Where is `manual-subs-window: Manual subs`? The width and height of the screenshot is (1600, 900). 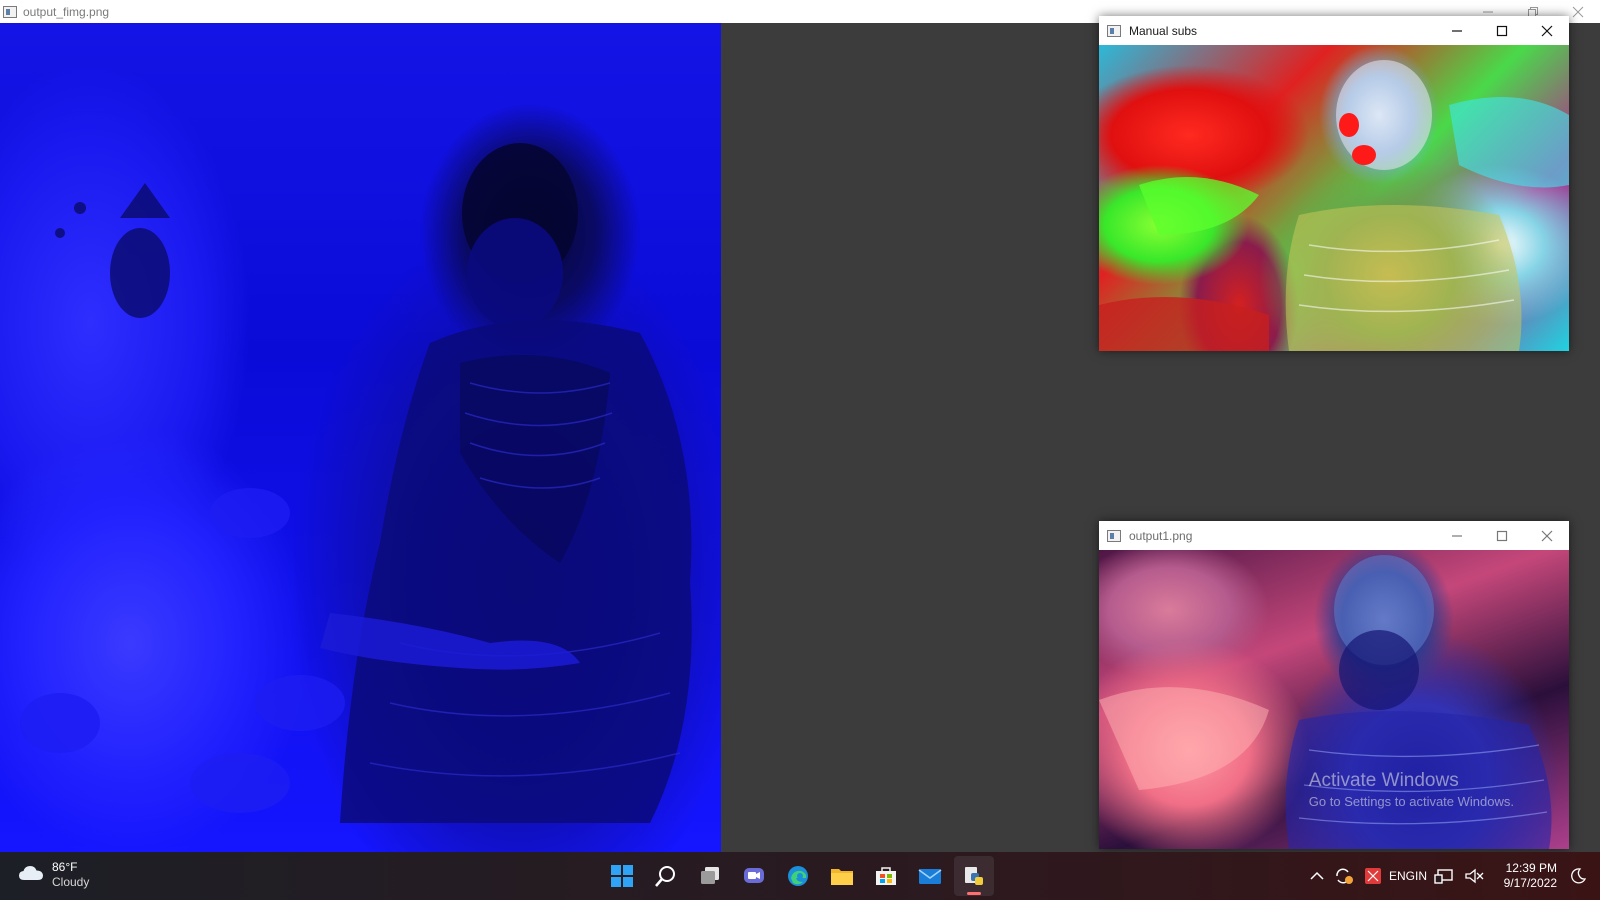 manual-subs-window: Manual subs is located at coordinates (1334, 183).